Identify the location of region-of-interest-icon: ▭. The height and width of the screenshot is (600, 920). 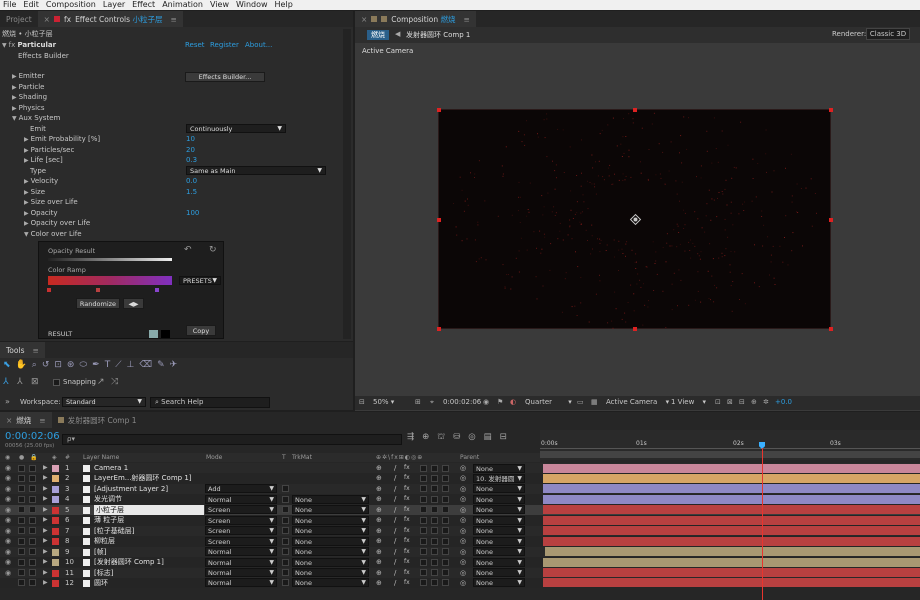
(580, 402).